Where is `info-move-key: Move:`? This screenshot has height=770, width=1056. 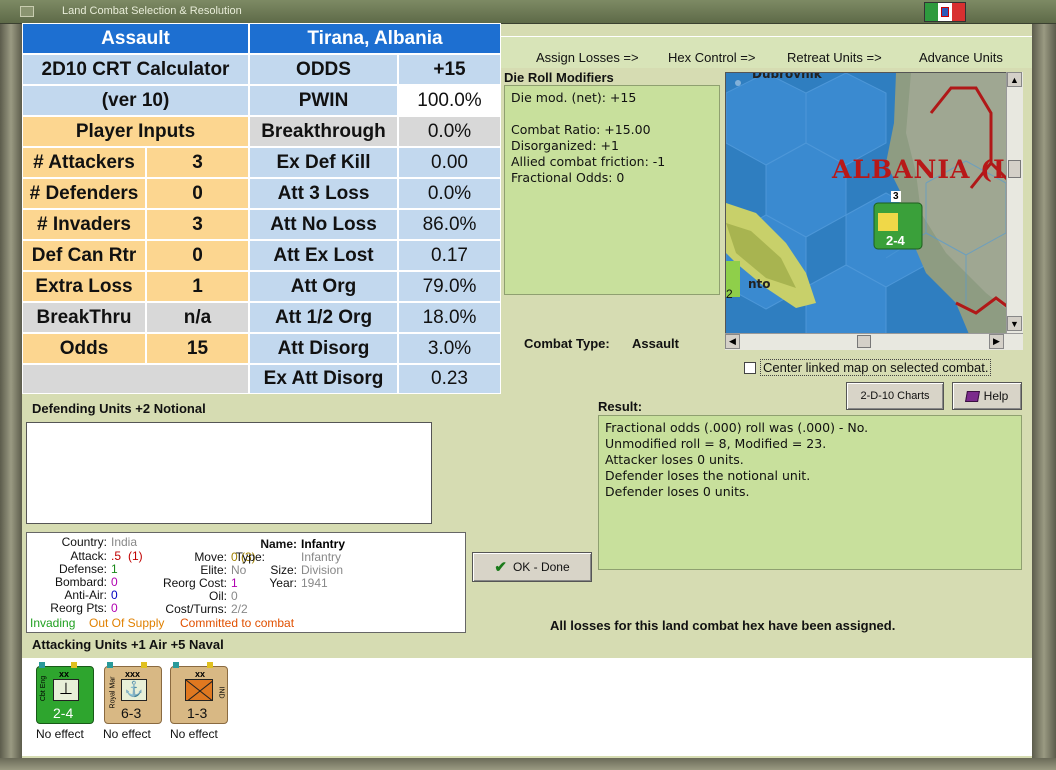 info-move-key: Move: is located at coordinates (210, 557).